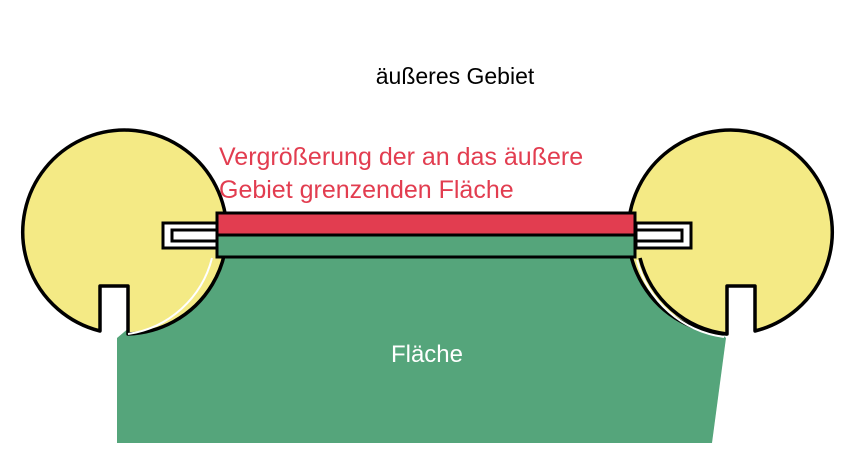 The image size is (855, 462). Describe the element at coordinates (426, 235) in the screenshot. I see `enlargement-bar` at that location.